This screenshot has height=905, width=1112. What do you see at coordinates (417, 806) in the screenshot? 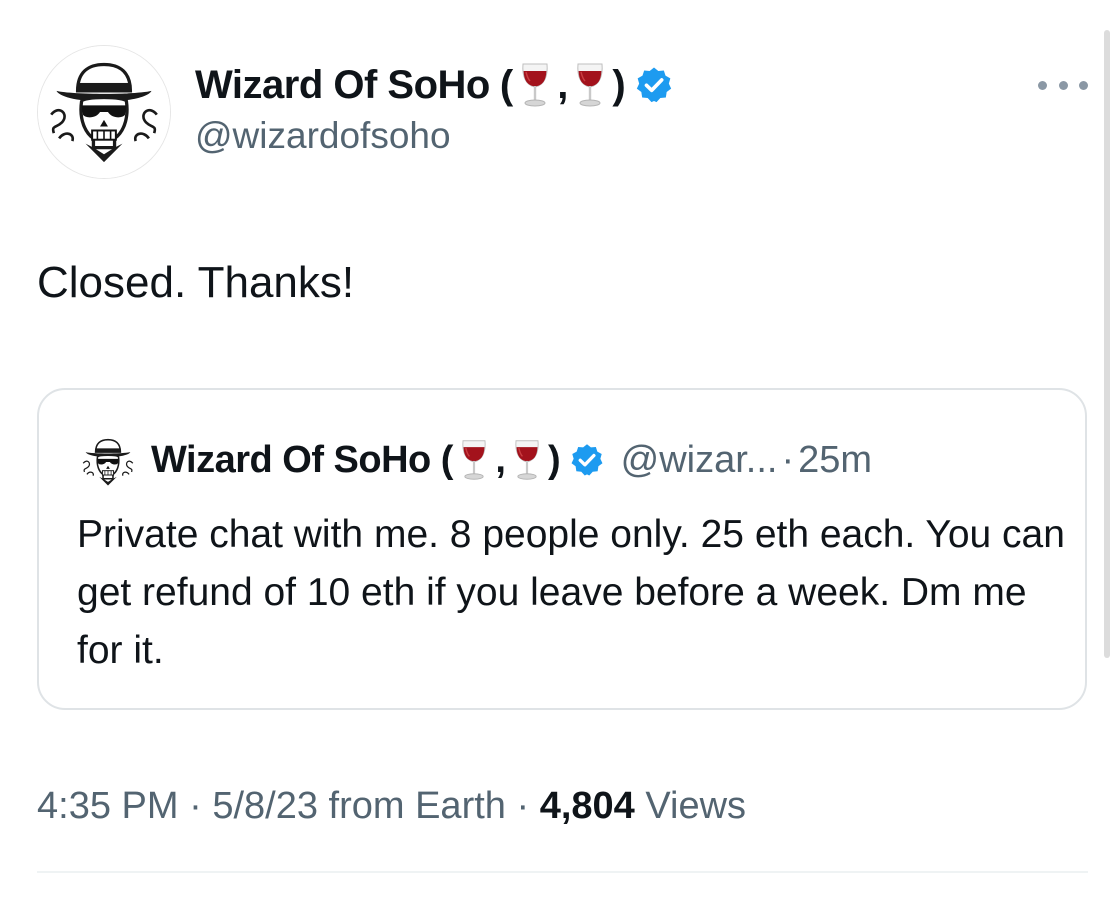
I see `tweet-source: from Earth` at bounding box center [417, 806].